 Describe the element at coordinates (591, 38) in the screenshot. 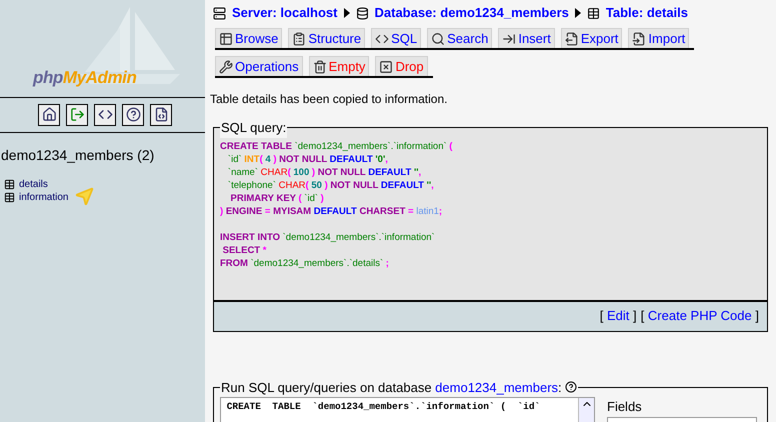

I see `tab: Export` at that location.